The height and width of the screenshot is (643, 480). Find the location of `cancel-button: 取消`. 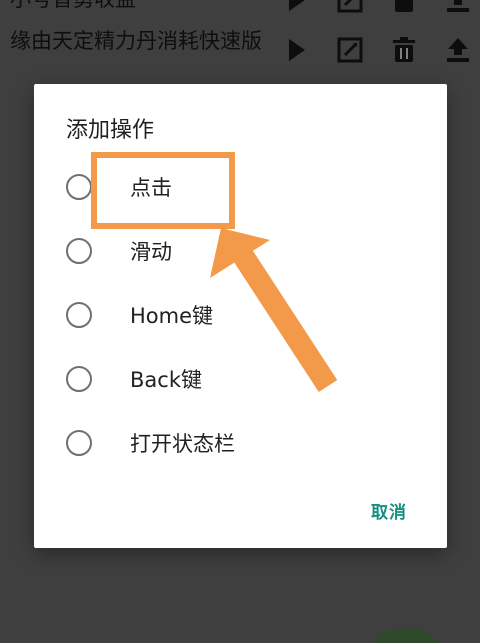

cancel-button: 取消 is located at coordinates (389, 510).